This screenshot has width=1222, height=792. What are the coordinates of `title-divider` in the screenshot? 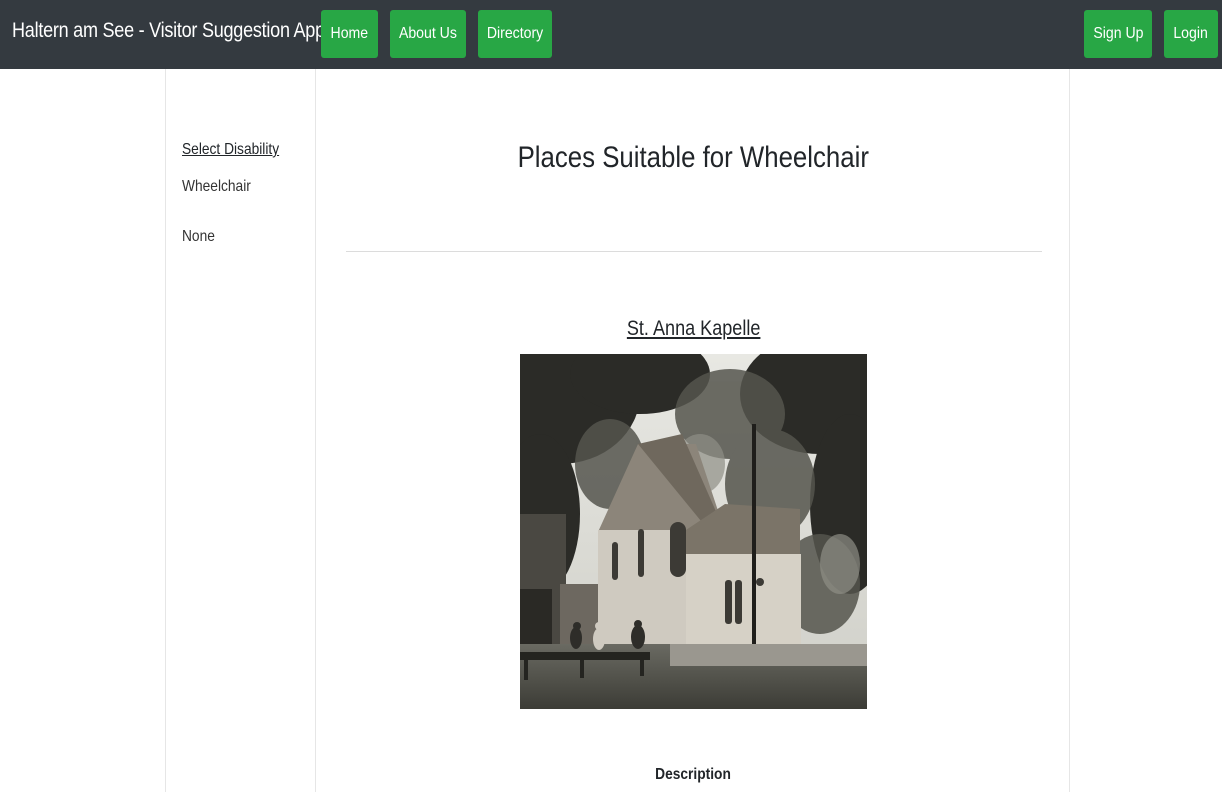 It's located at (694, 251).